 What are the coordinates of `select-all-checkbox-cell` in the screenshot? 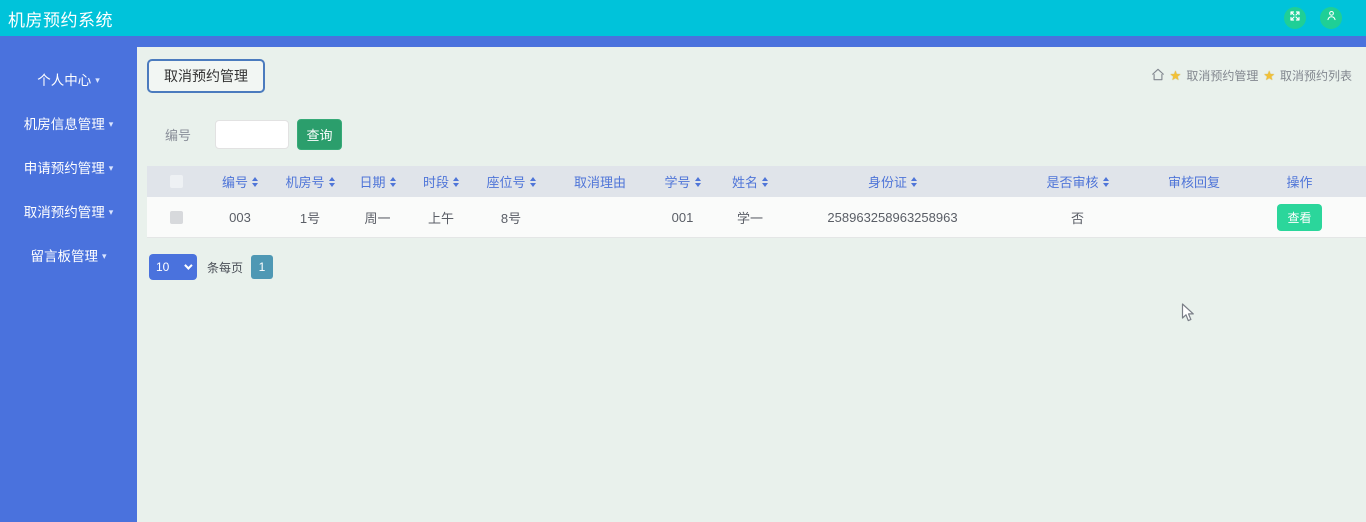 It's located at (176, 181).